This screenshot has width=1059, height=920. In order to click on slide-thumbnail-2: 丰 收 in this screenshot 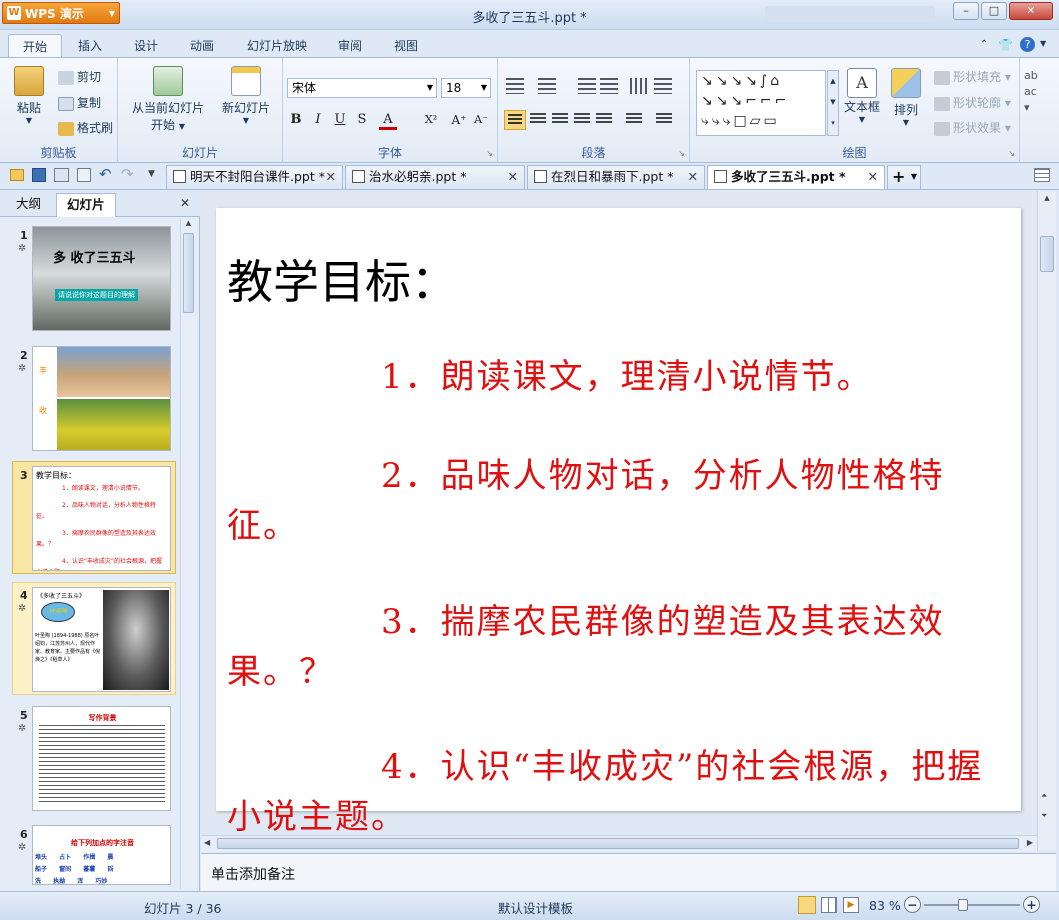, I will do `click(101, 398)`.